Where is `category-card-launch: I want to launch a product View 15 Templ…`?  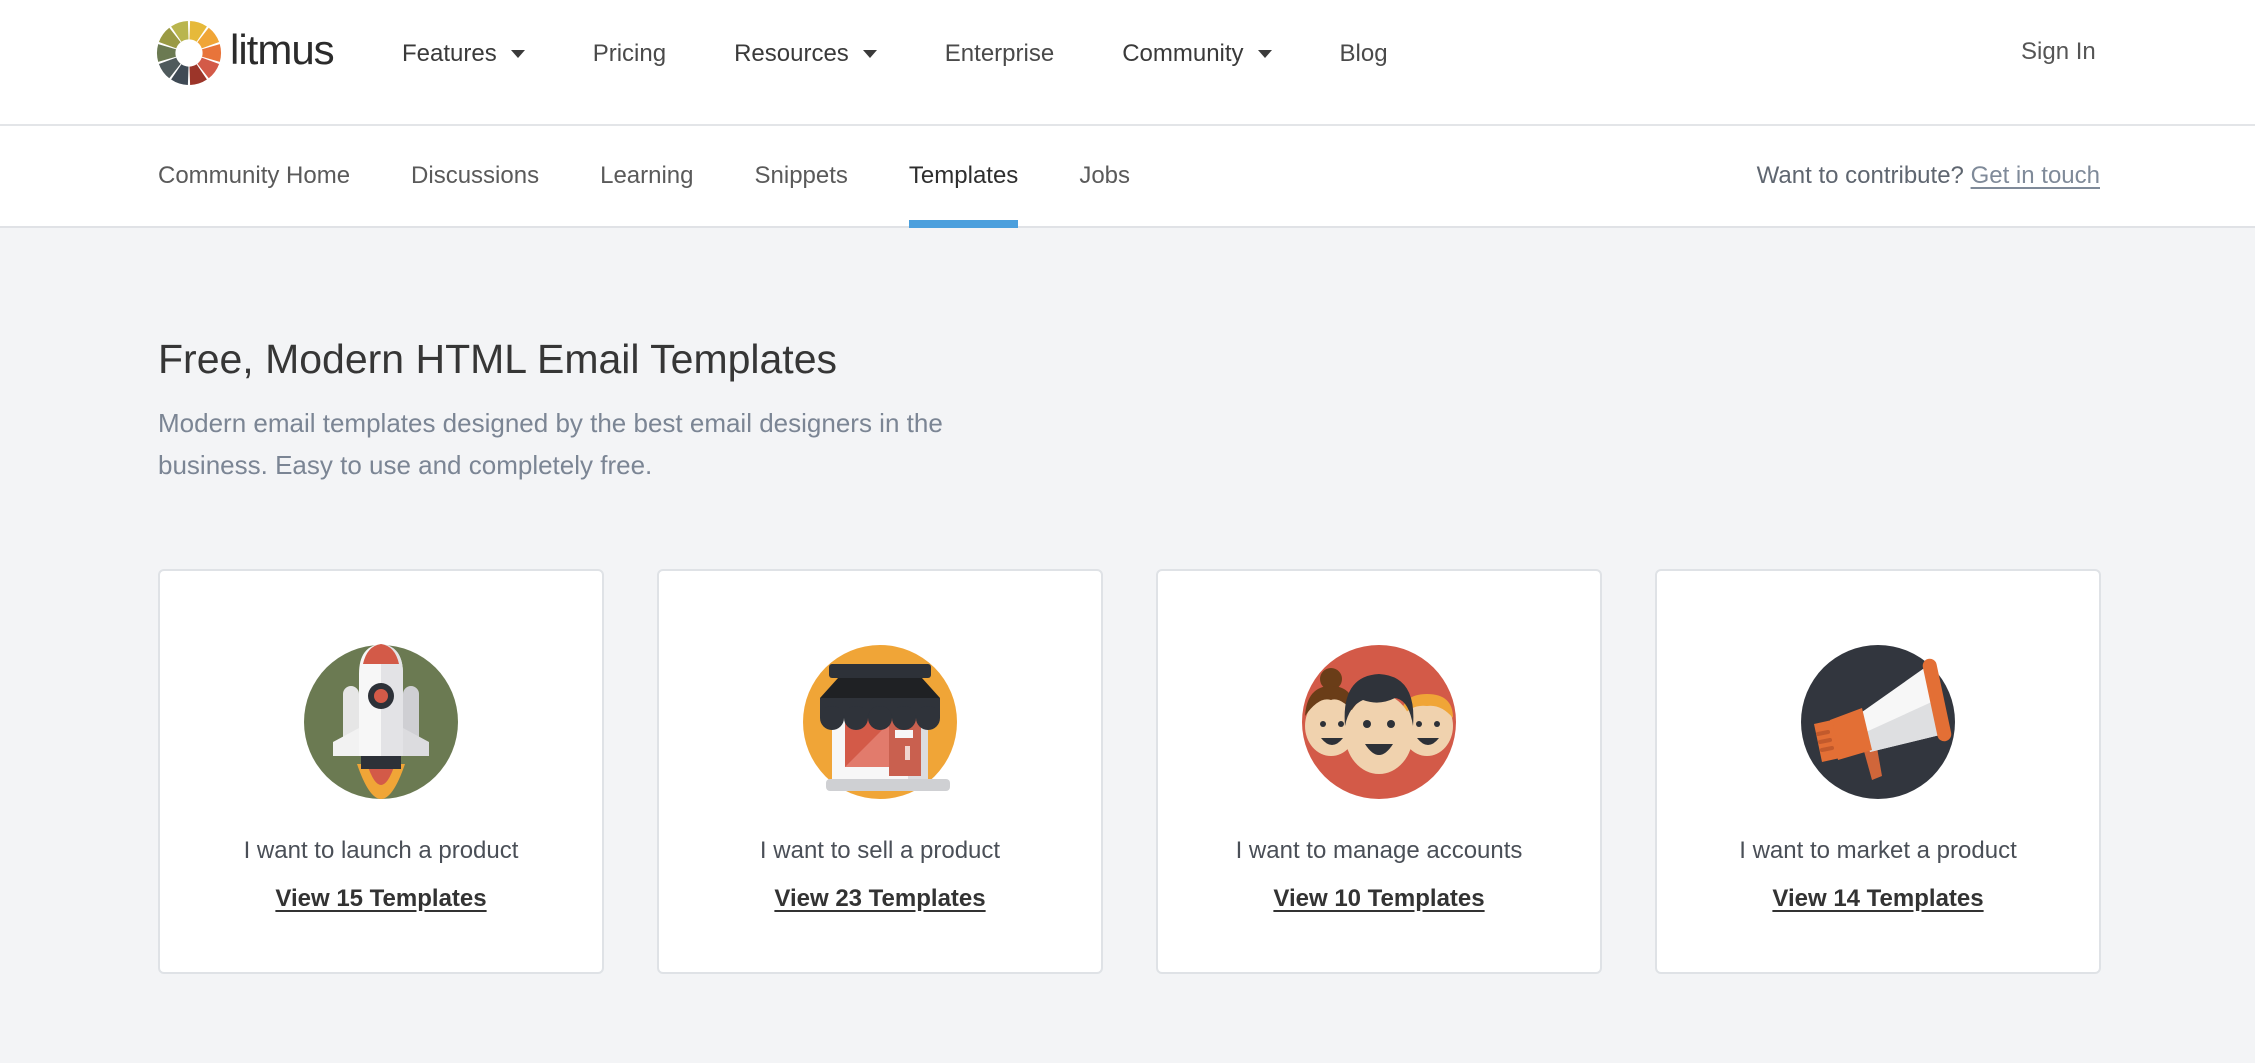
category-card-launch: I want to launch a product View 15 Templ… is located at coordinates (381, 771).